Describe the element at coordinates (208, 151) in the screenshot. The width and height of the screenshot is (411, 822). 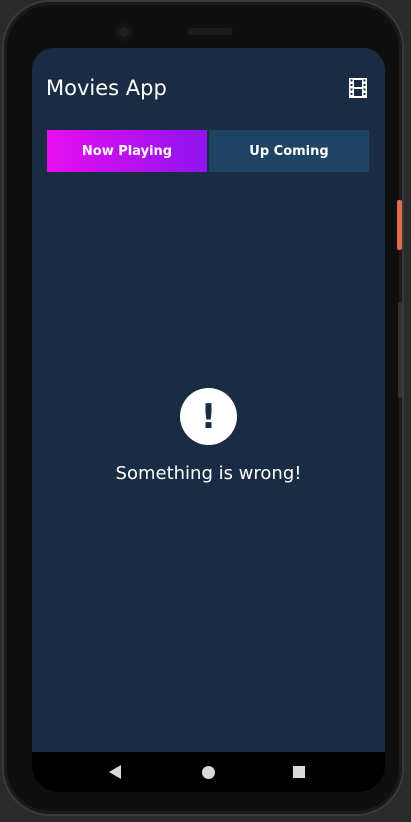
I see `tab-bar: Now Playing Up Coming` at that location.